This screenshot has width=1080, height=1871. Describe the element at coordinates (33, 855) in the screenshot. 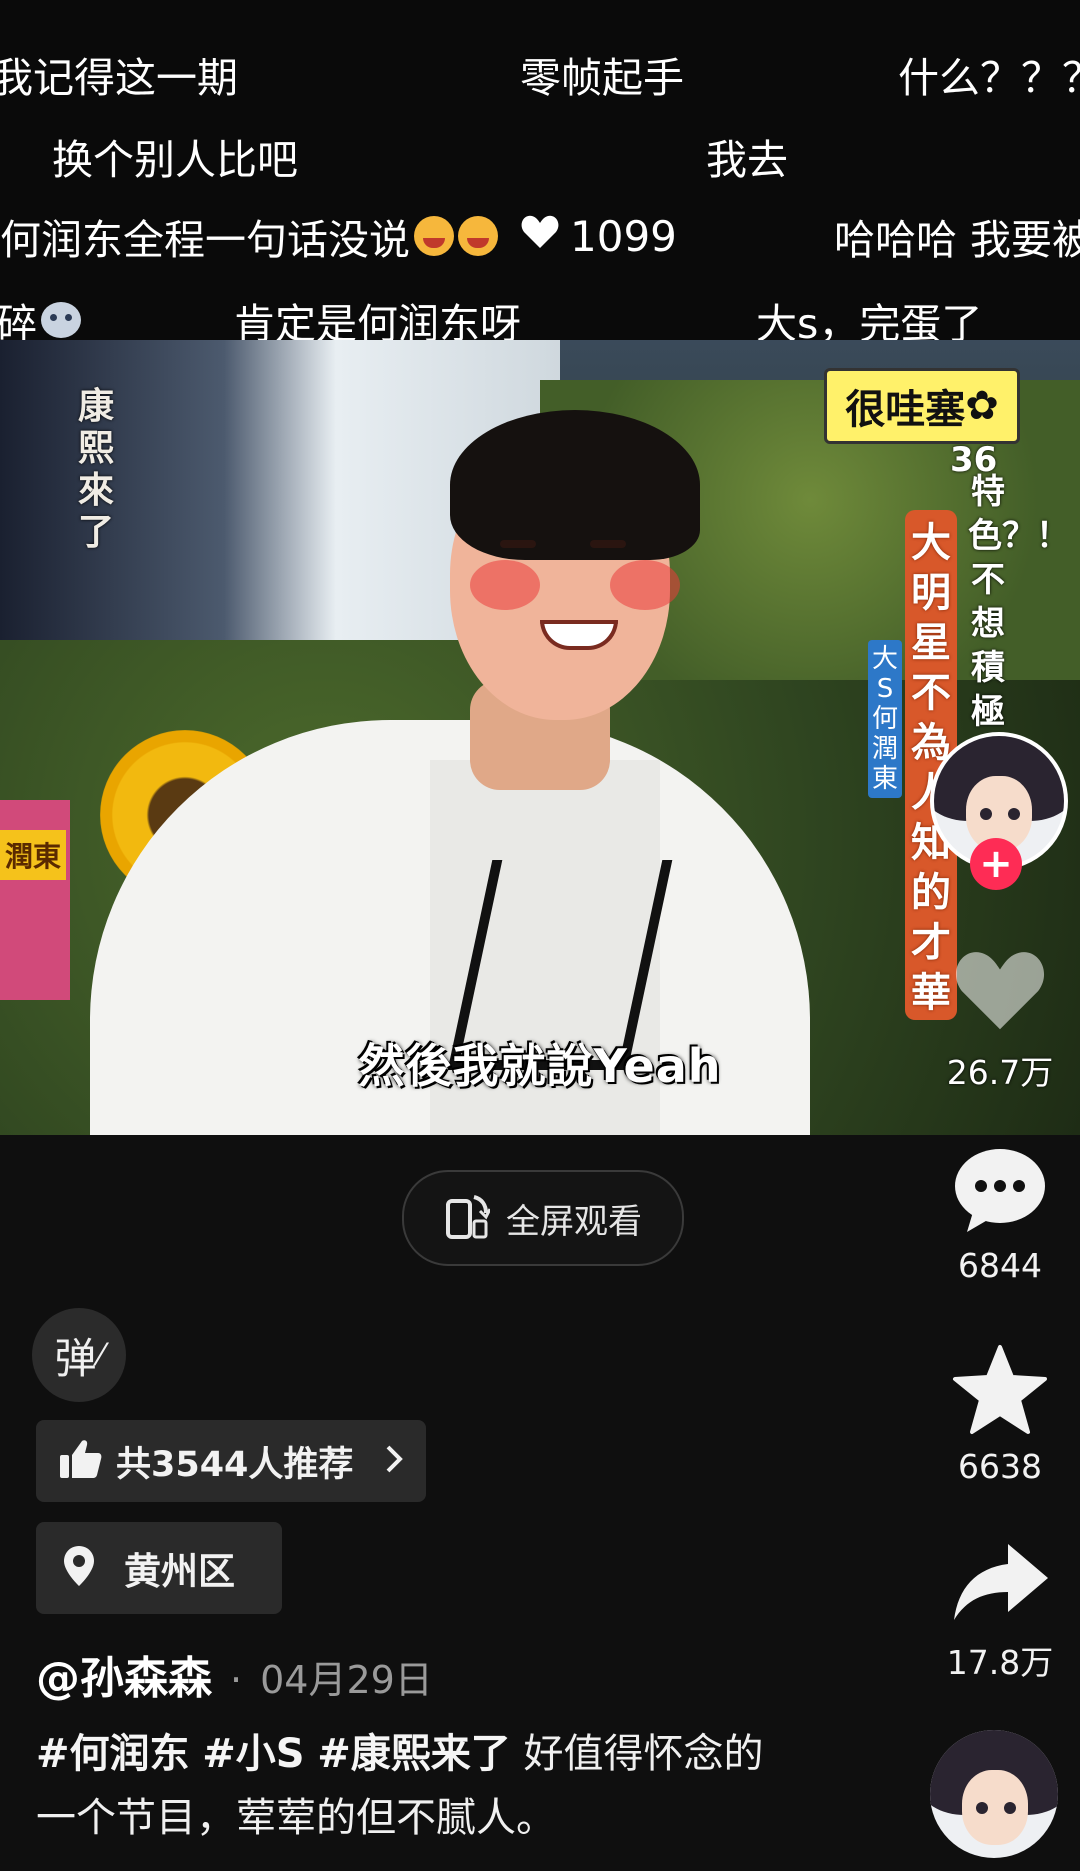

I see `cup-label: 潤東` at that location.